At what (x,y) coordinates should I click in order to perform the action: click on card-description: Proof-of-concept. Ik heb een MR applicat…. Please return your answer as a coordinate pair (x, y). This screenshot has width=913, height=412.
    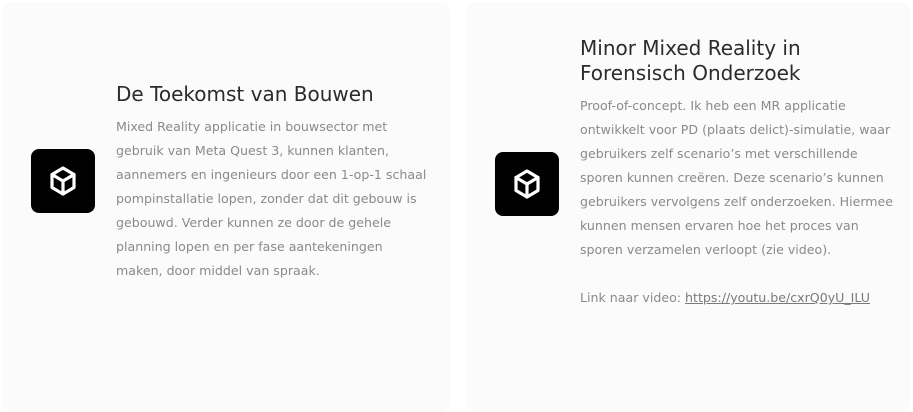
    Looking at the image, I should click on (737, 177).